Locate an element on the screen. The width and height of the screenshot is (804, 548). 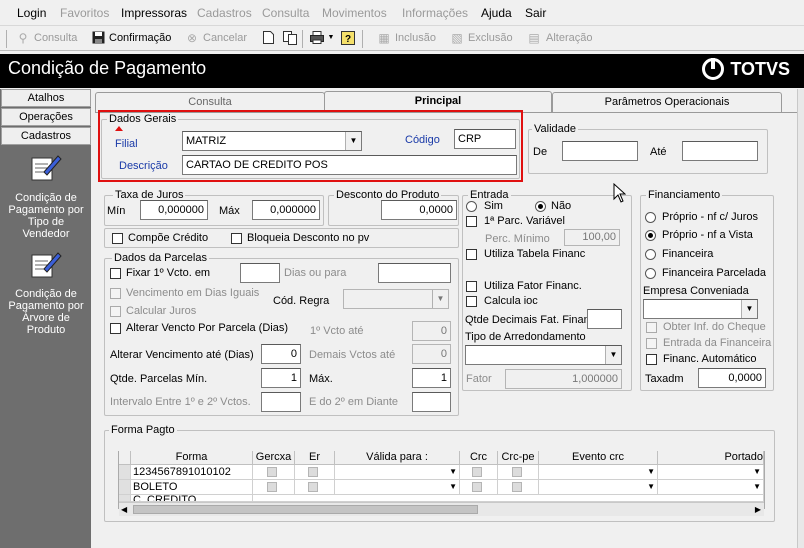
table-row-forma: BOLETO is located at coordinates (192, 487).